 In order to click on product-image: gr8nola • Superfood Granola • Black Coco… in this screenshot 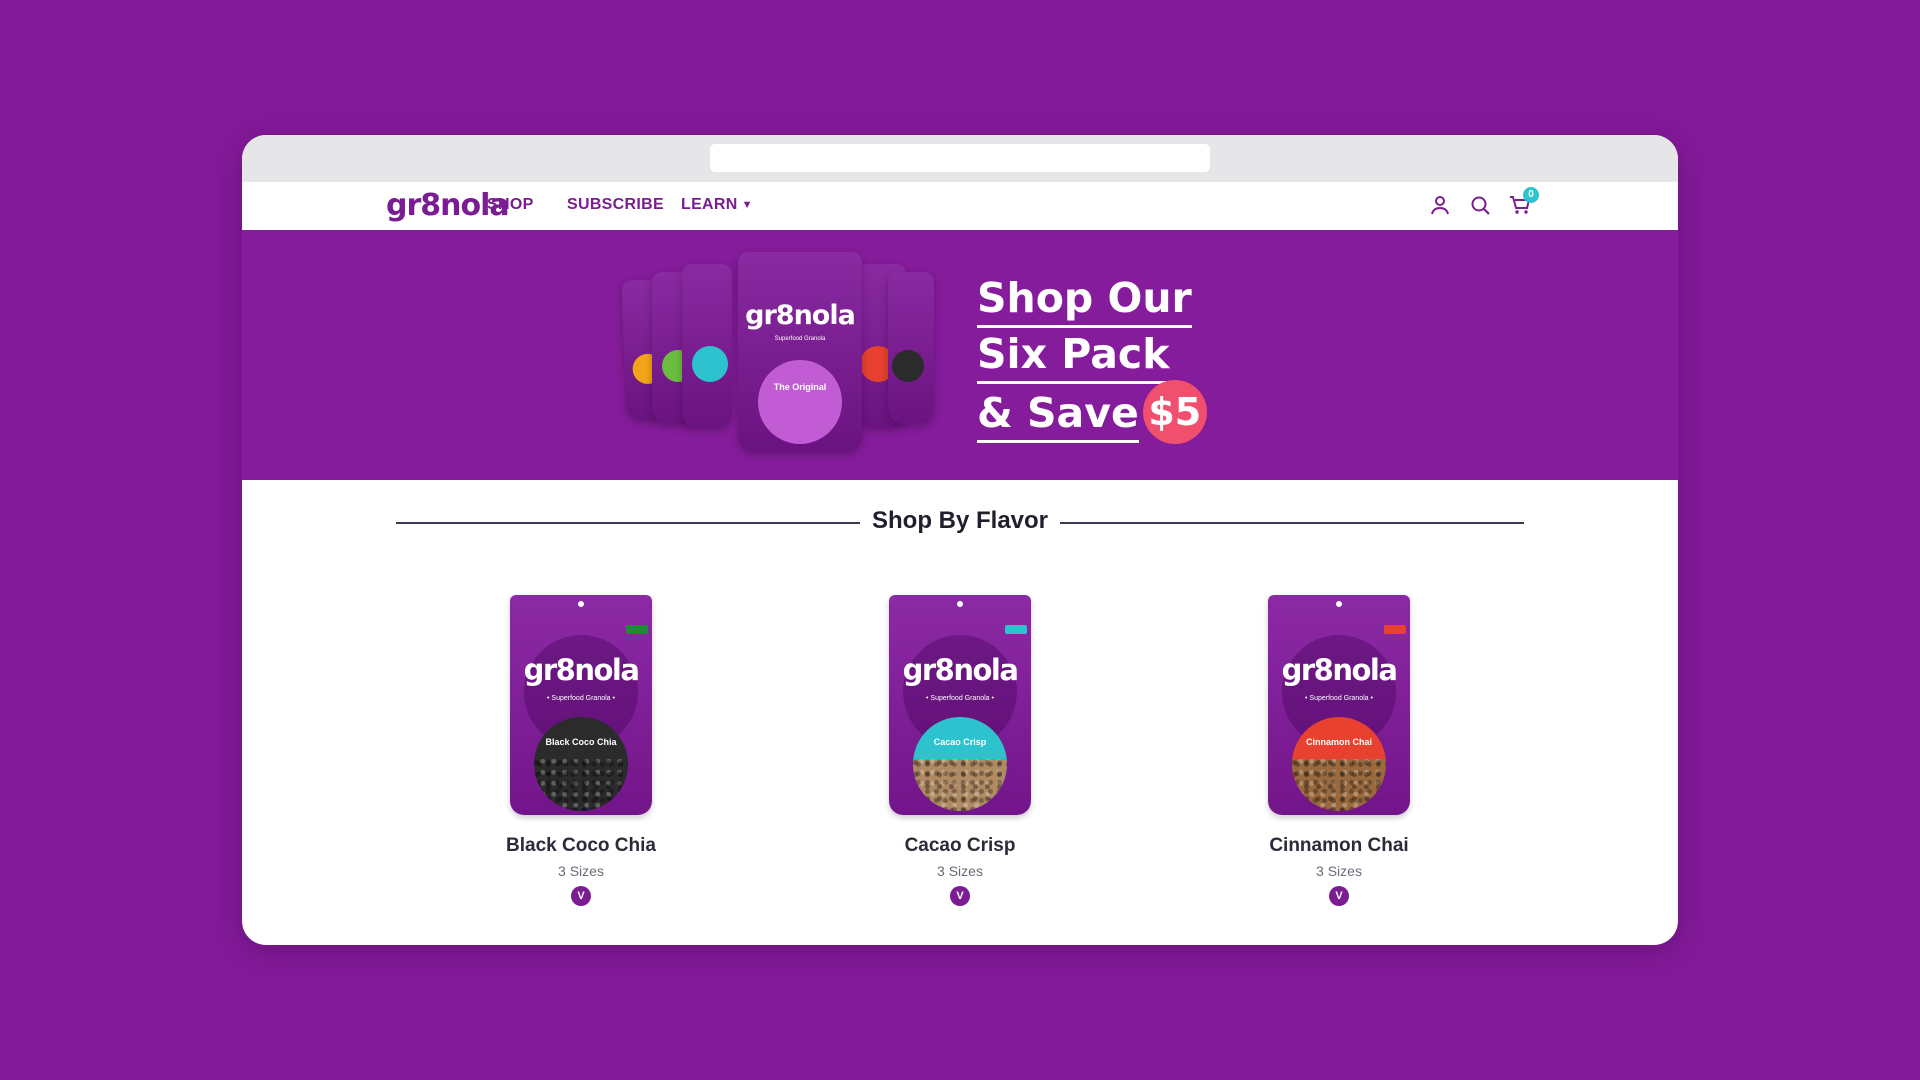, I will do `click(581, 705)`.